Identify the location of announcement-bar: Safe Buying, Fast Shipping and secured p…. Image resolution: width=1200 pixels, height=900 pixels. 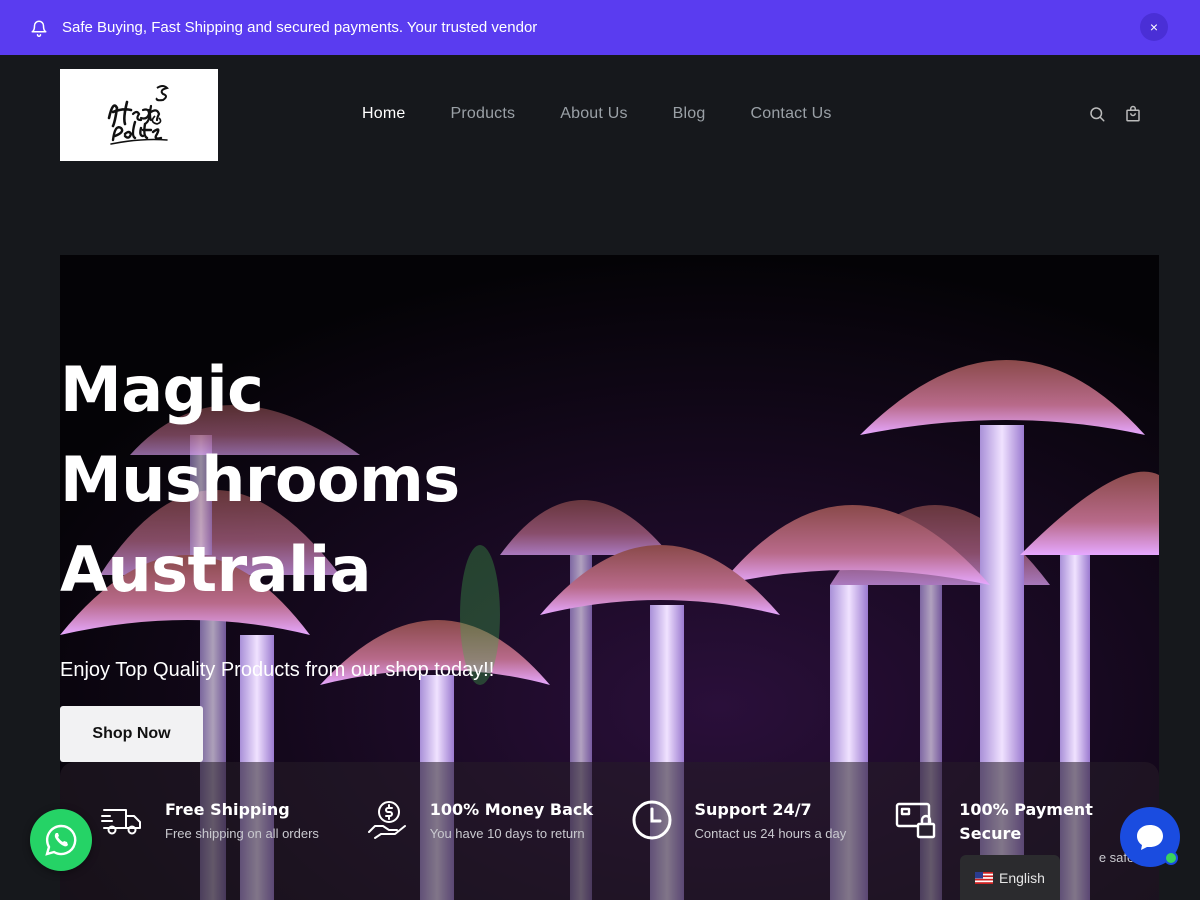
(600, 27).